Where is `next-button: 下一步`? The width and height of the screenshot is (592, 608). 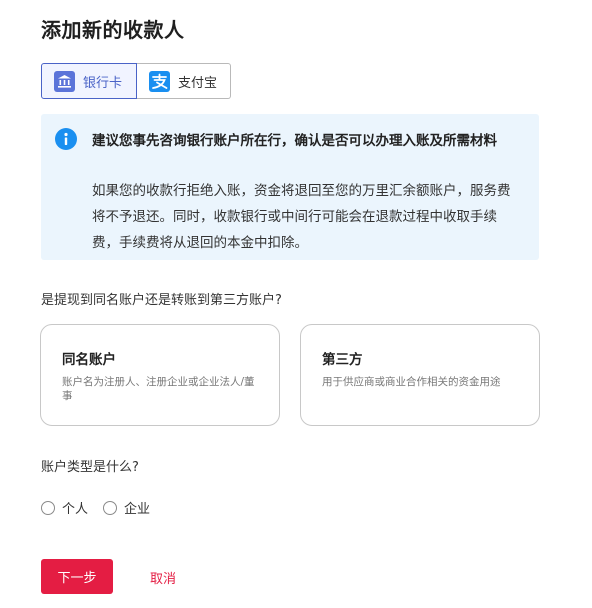
next-button: 下一步 is located at coordinates (77, 576).